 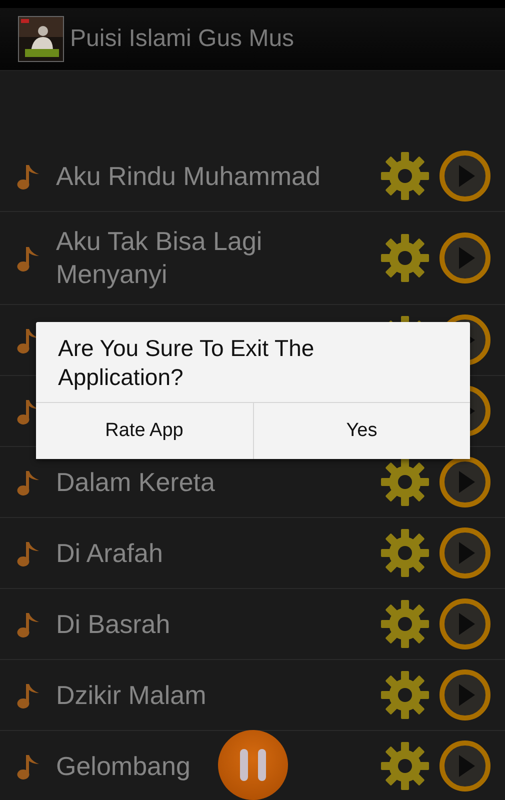 What do you see at coordinates (465, 482) in the screenshot?
I see `play-button` at bounding box center [465, 482].